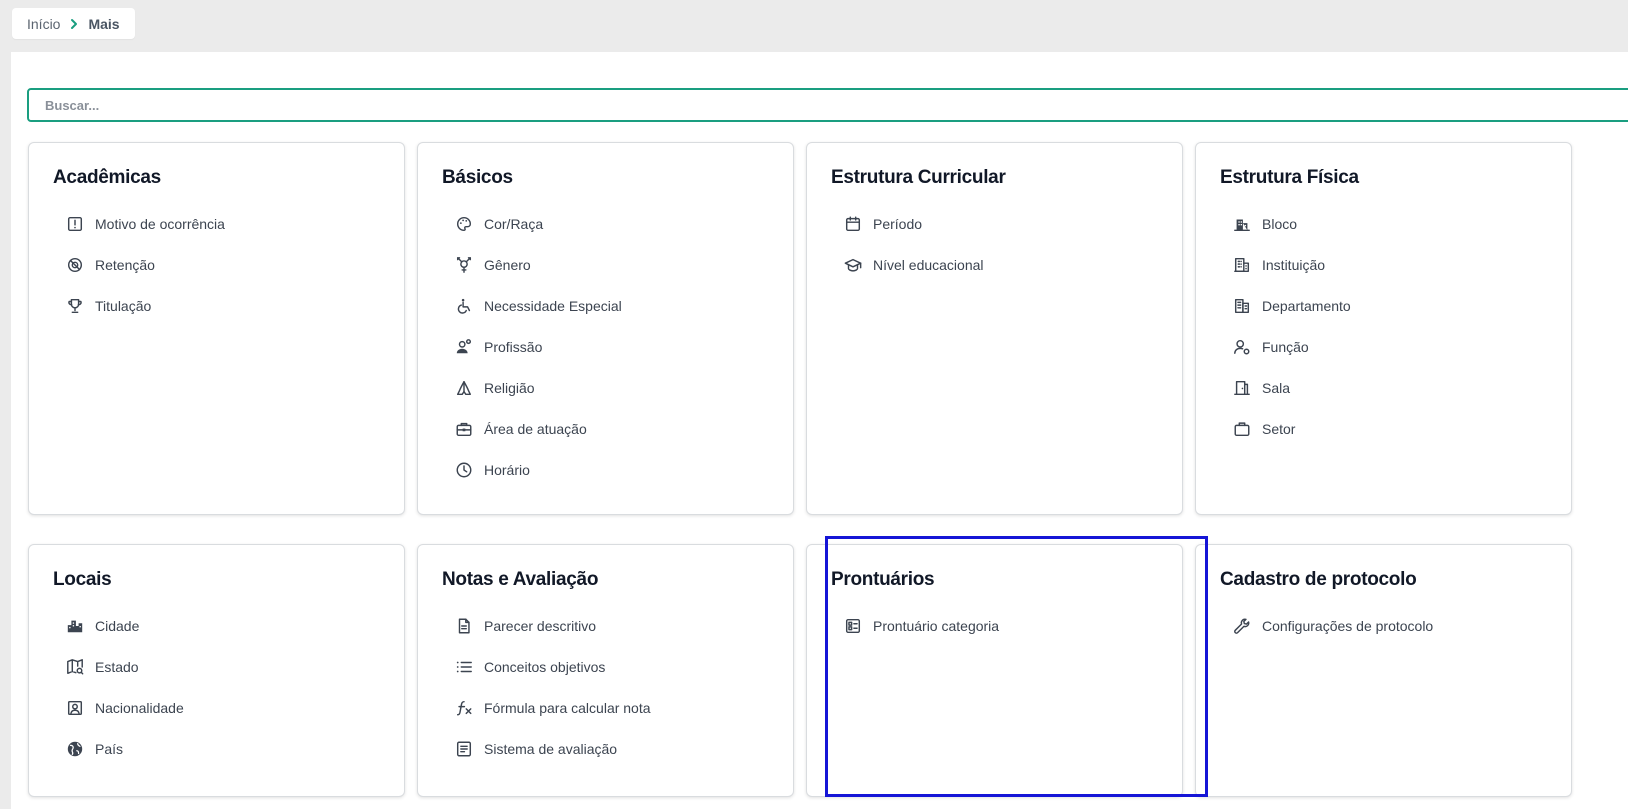 The width and height of the screenshot is (1628, 809). I want to click on breadcrumb: Início Mais, so click(73, 23).